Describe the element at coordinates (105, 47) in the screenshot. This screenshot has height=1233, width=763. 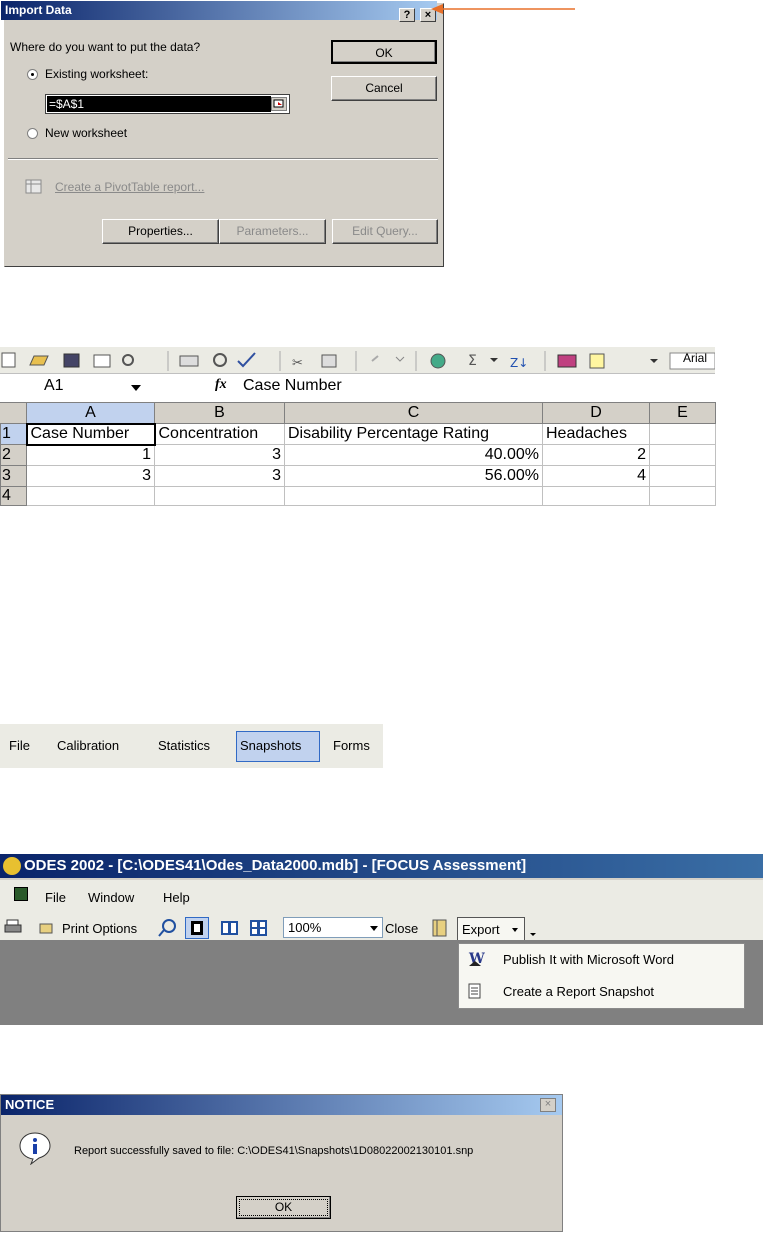
I see `import-question: Where do you want to put the data?` at that location.